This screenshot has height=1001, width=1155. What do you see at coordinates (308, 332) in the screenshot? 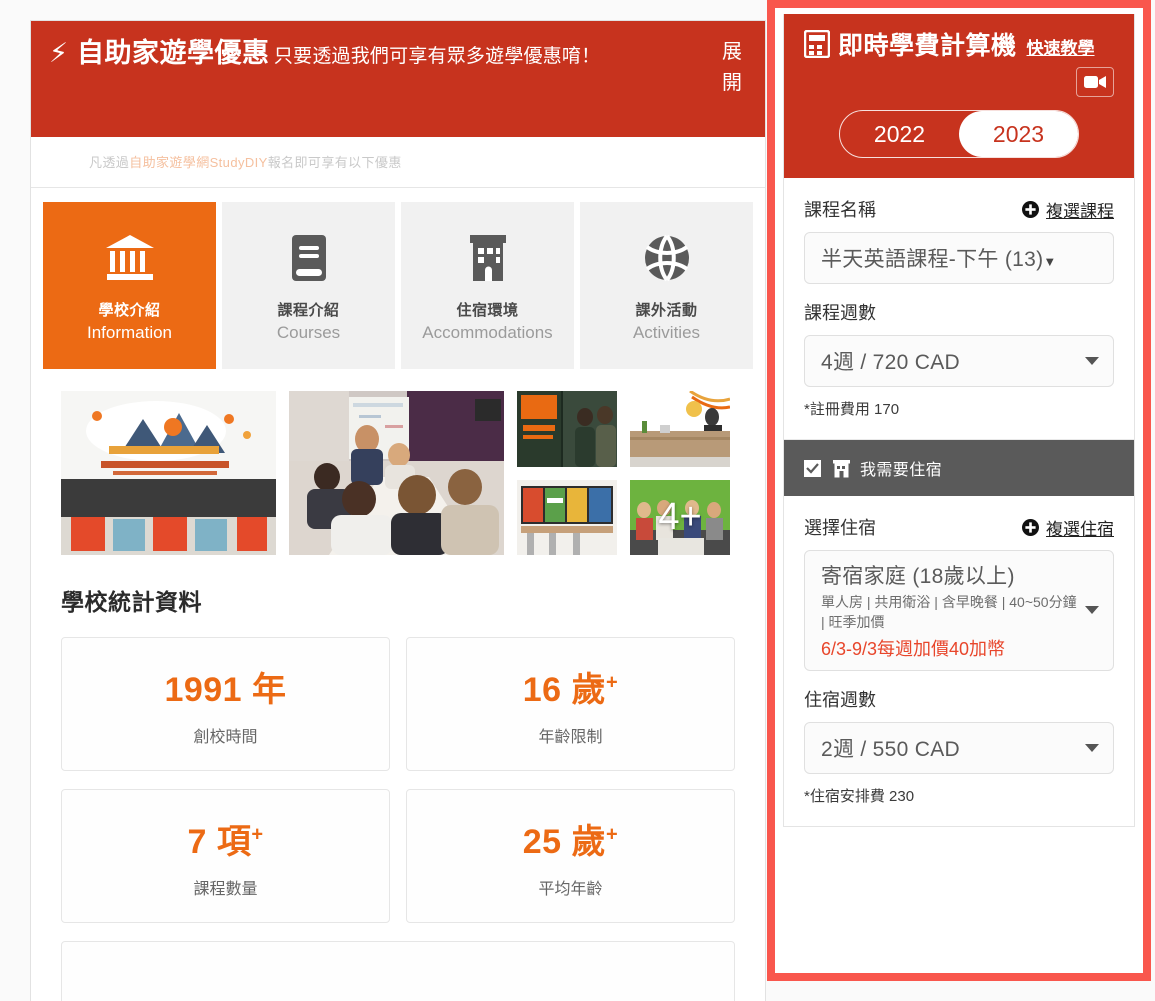
I see `tab-courses-label-en: Courses` at bounding box center [308, 332].